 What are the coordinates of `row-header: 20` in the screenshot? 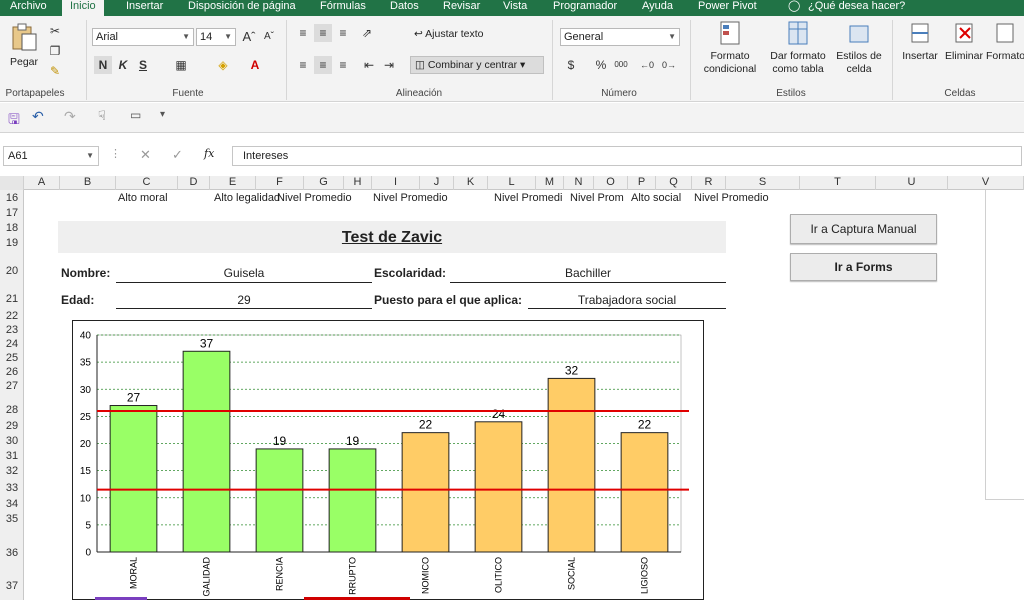 It's located at (12, 271).